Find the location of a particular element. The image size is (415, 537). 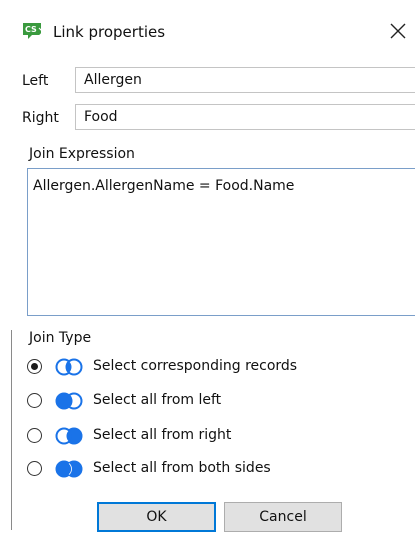

join-option-right: Select all from right is located at coordinates (192, 436).